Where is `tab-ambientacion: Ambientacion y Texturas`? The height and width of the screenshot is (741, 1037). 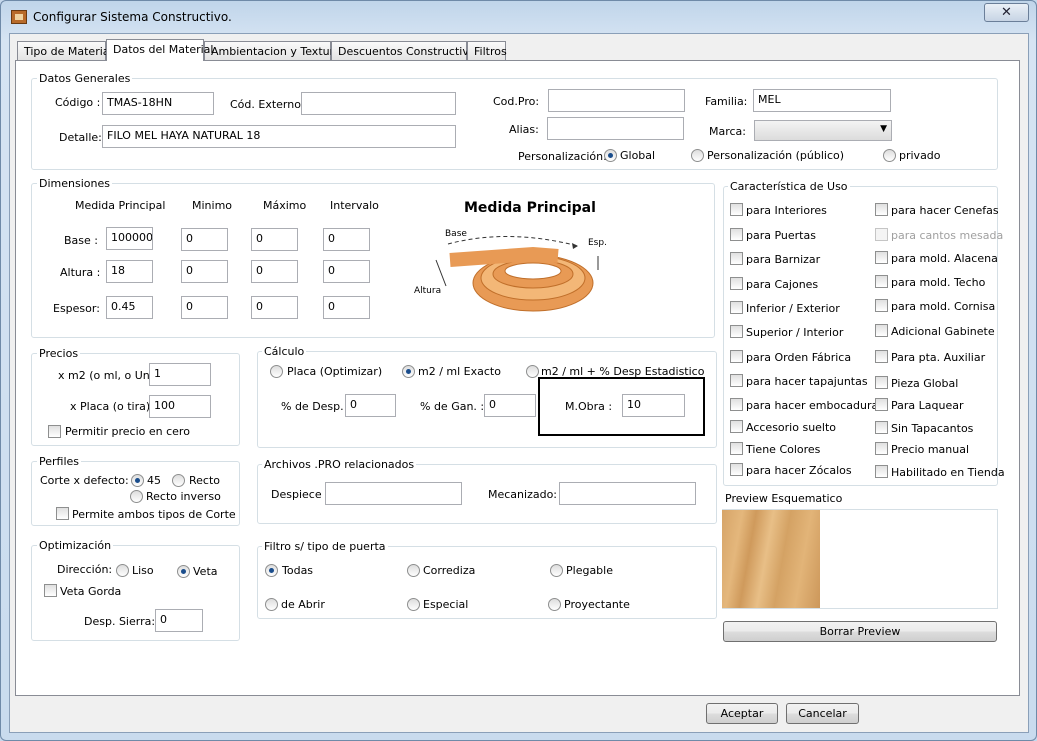 tab-ambientacion: Ambientacion y Texturas is located at coordinates (275, 50).